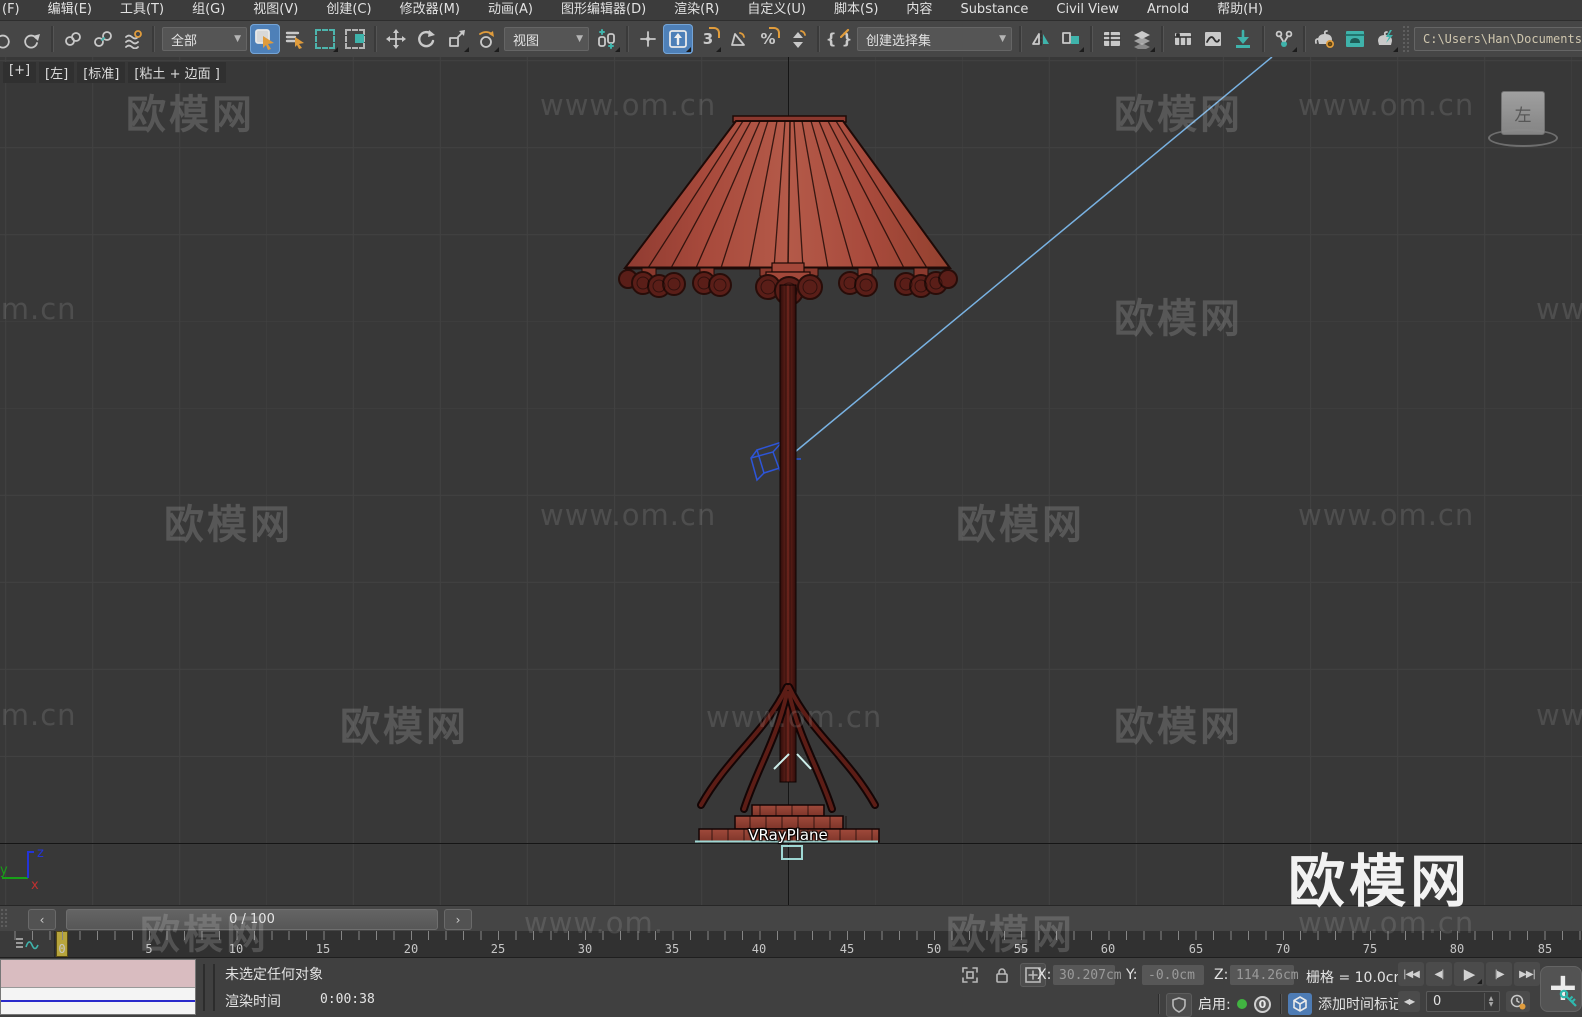 The width and height of the screenshot is (1582, 1017). Describe the element at coordinates (738, 39) in the screenshot. I see `angle-snap-toggle-button` at that location.